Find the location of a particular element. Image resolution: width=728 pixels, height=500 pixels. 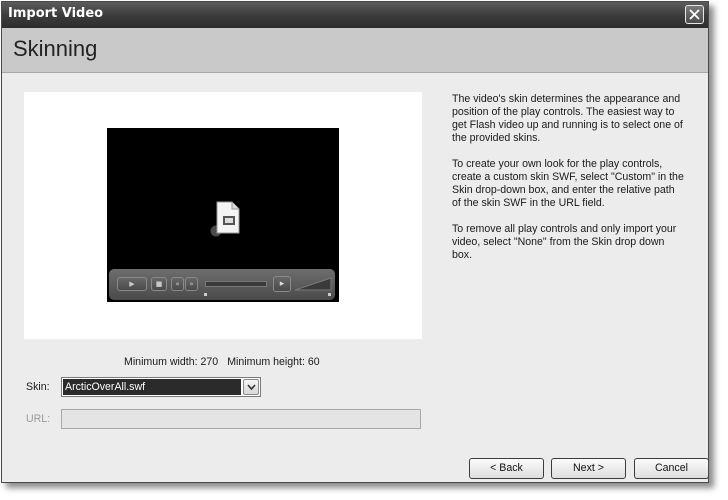

volume-icon: ▸ is located at coordinates (282, 284).